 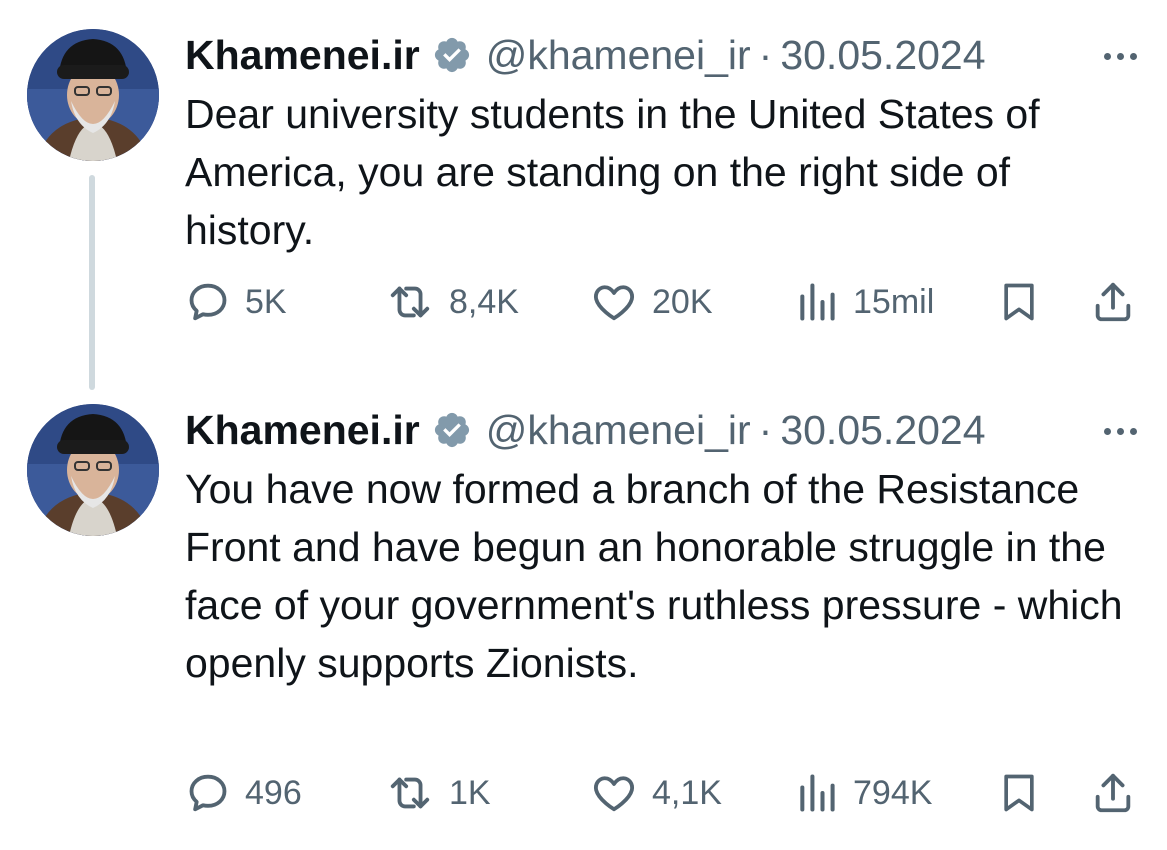 I want to click on views-count: 15mil, so click(x=894, y=301).